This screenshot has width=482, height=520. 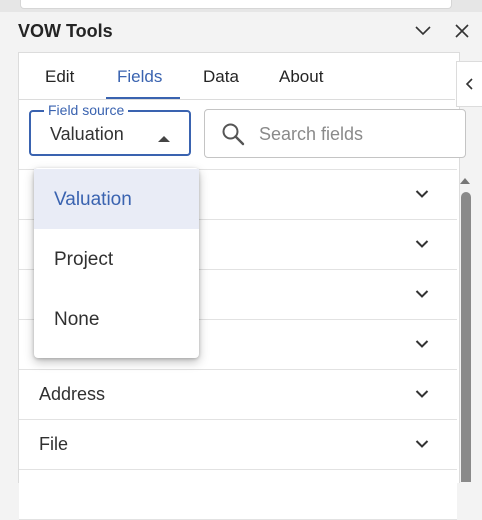 What do you see at coordinates (116, 319) in the screenshot?
I see `option-none: None` at bounding box center [116, 319].